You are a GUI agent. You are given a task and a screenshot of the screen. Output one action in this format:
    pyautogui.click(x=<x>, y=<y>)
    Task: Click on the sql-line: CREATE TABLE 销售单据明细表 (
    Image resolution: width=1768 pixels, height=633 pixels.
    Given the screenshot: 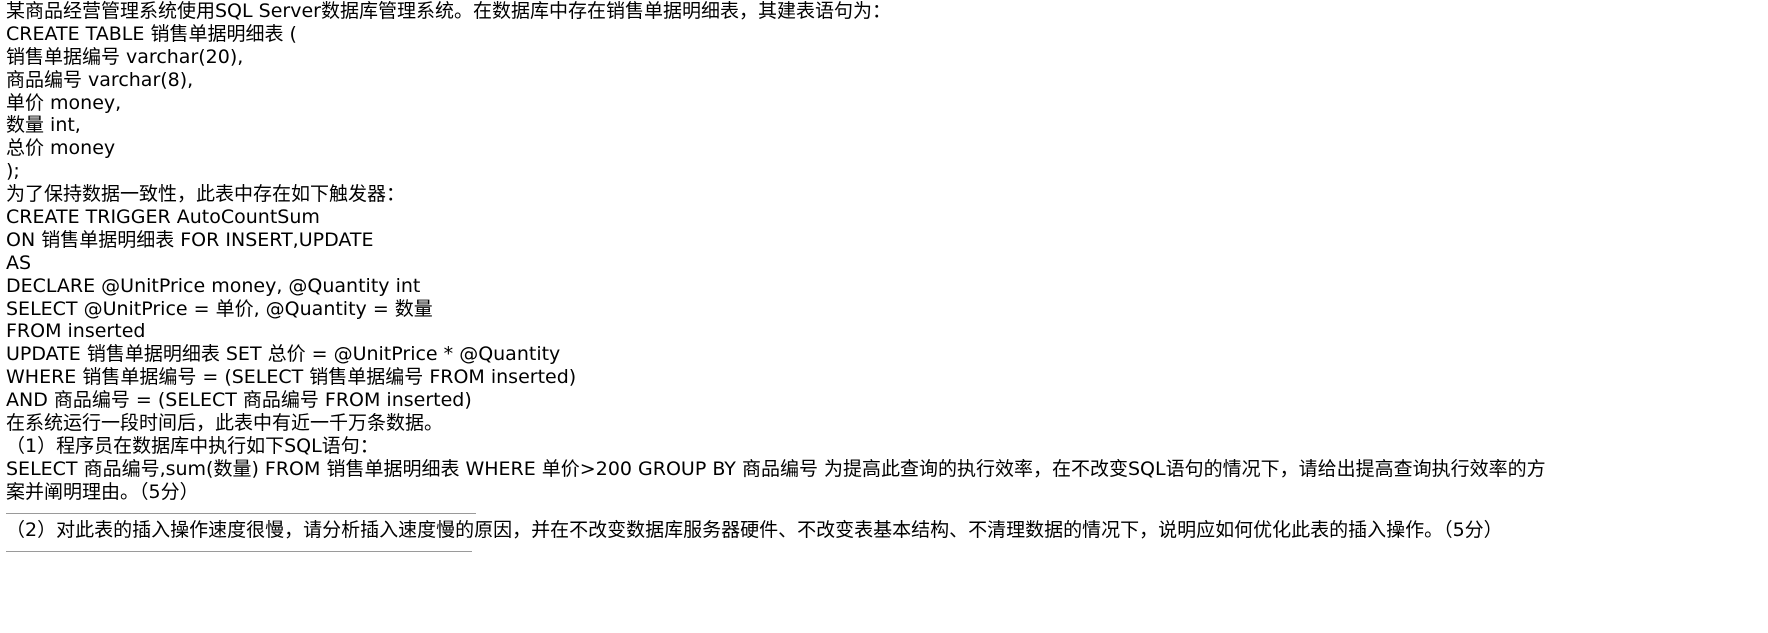 What is the action you would take?
    pyautogui.click(x=151, y=33)
    